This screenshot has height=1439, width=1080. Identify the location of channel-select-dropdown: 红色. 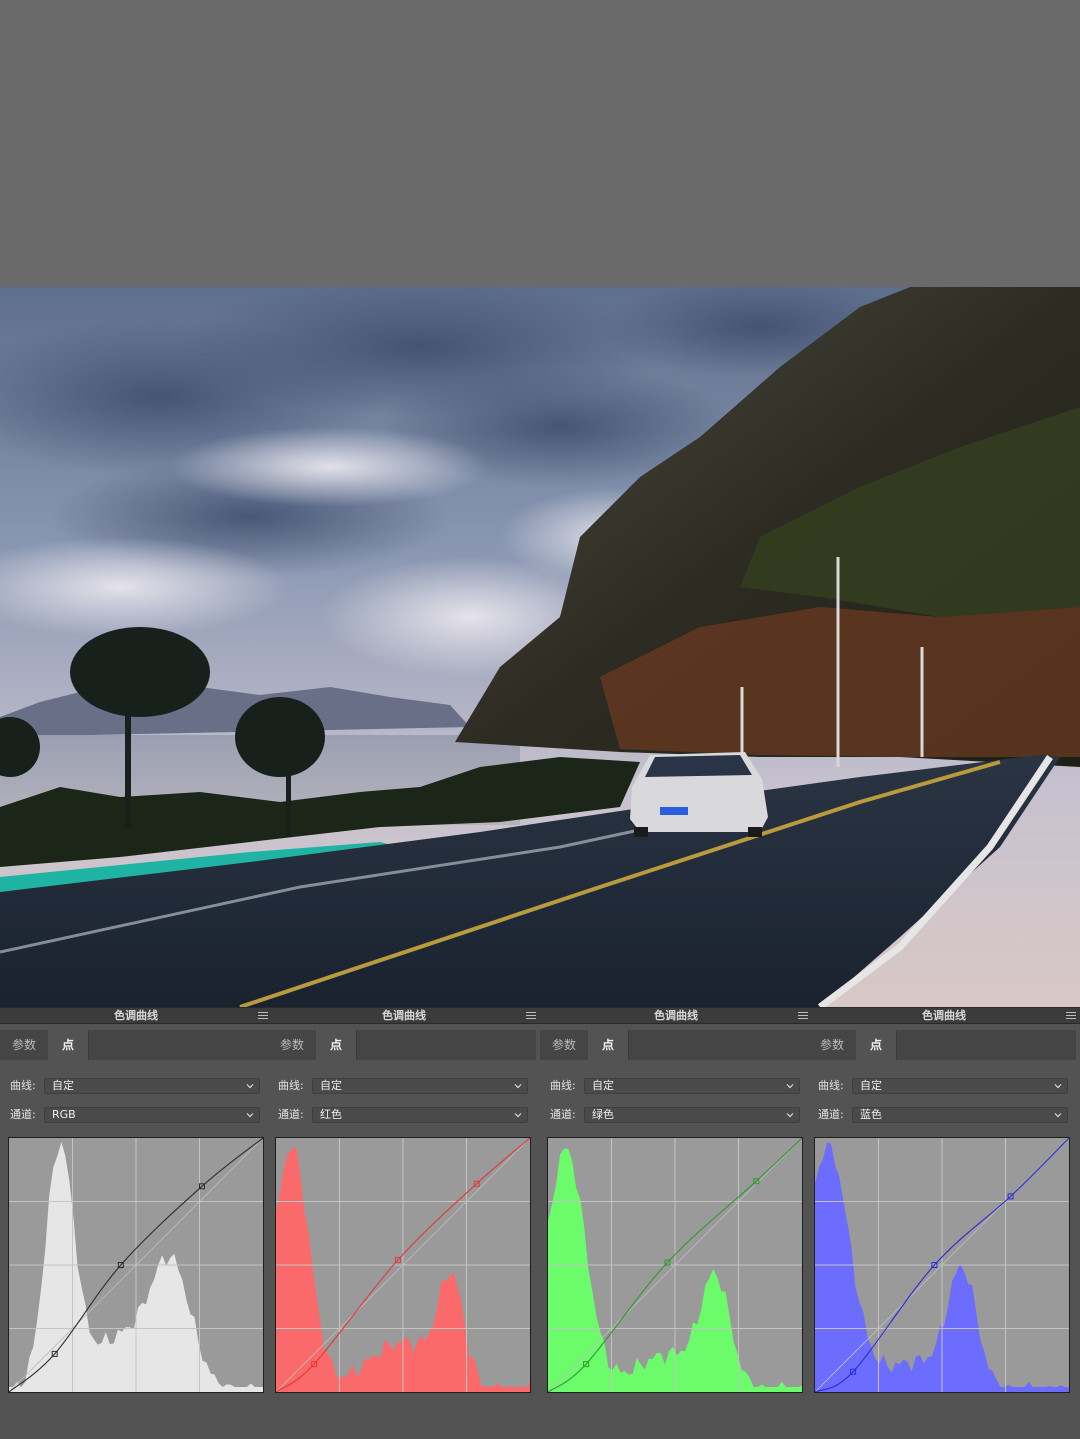
(420, 1115).